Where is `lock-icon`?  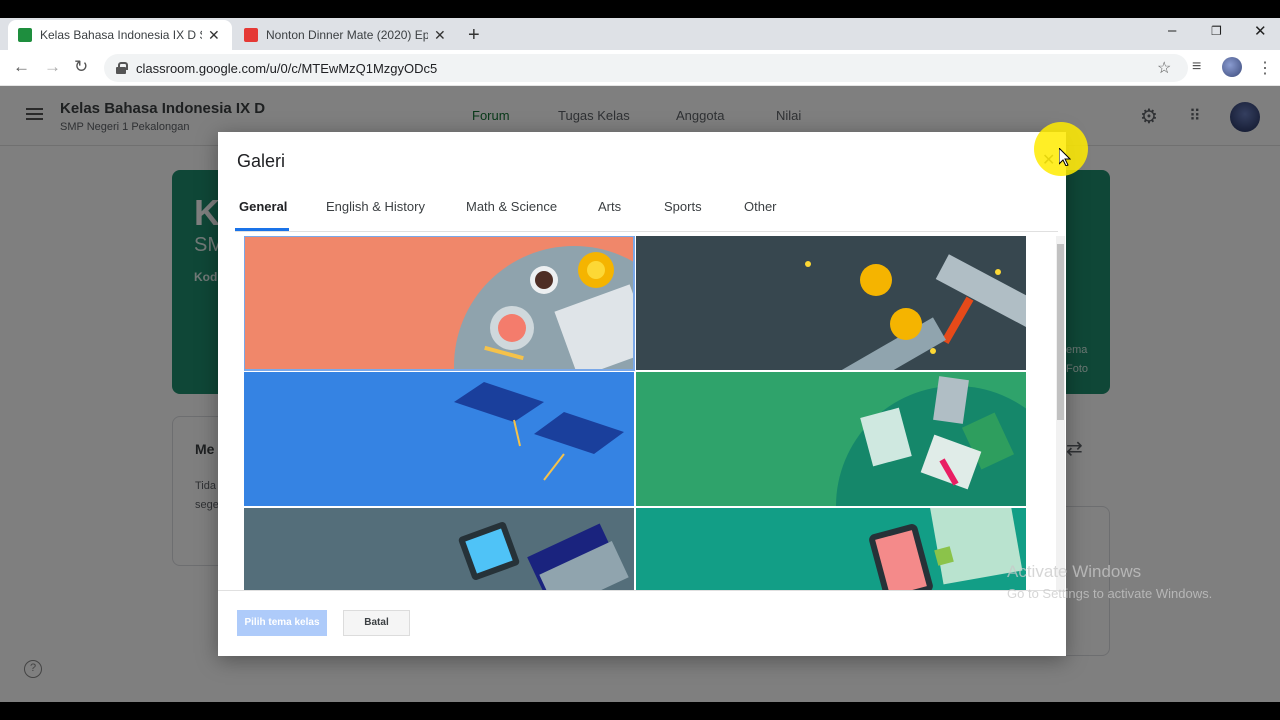 lock-icon is located at coordinates (122, 68).